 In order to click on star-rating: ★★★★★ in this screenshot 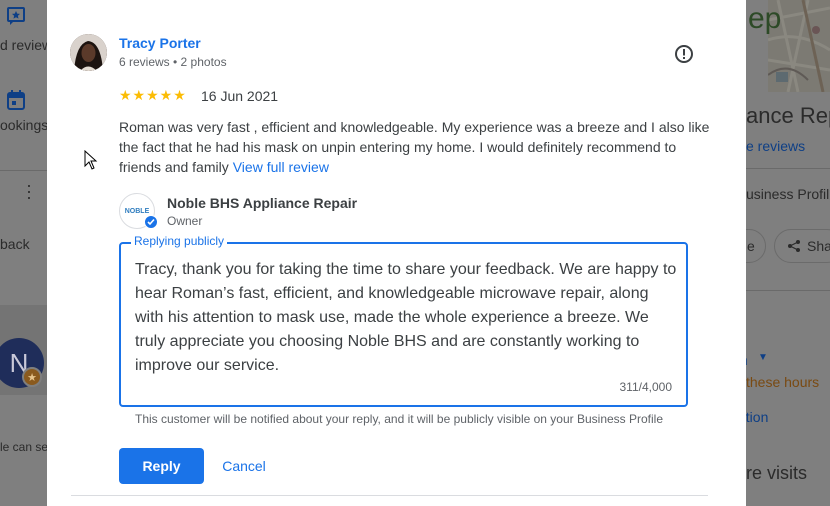, I will do `click(153, 95)`.